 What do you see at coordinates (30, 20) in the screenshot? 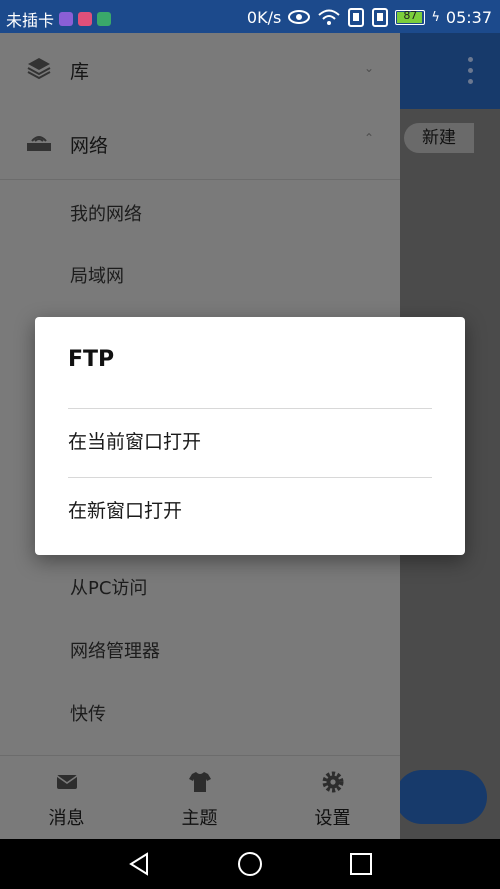
I see `carrier-text: 未插卡` at bounding box center [30, 20].